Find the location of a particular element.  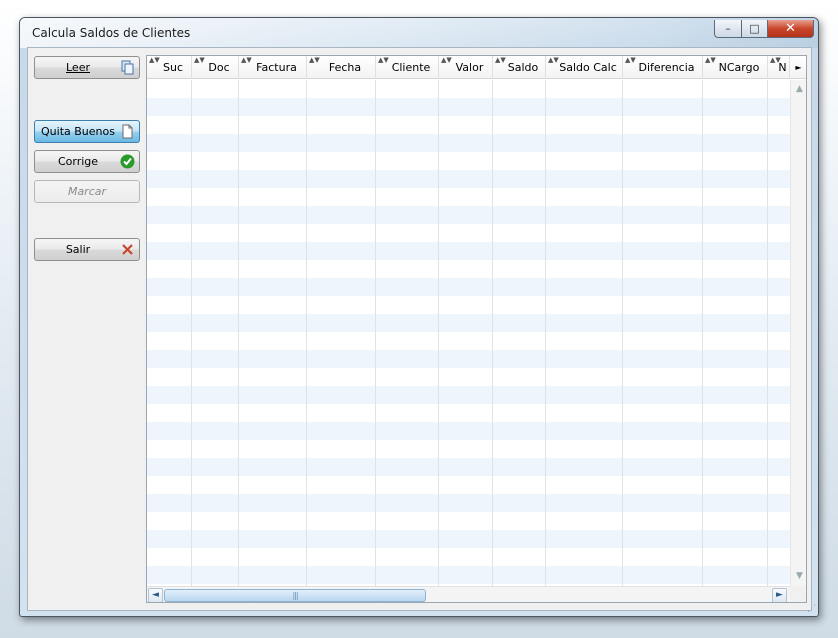

scroll-right-icon: ► is located at coordinates (779, 595).